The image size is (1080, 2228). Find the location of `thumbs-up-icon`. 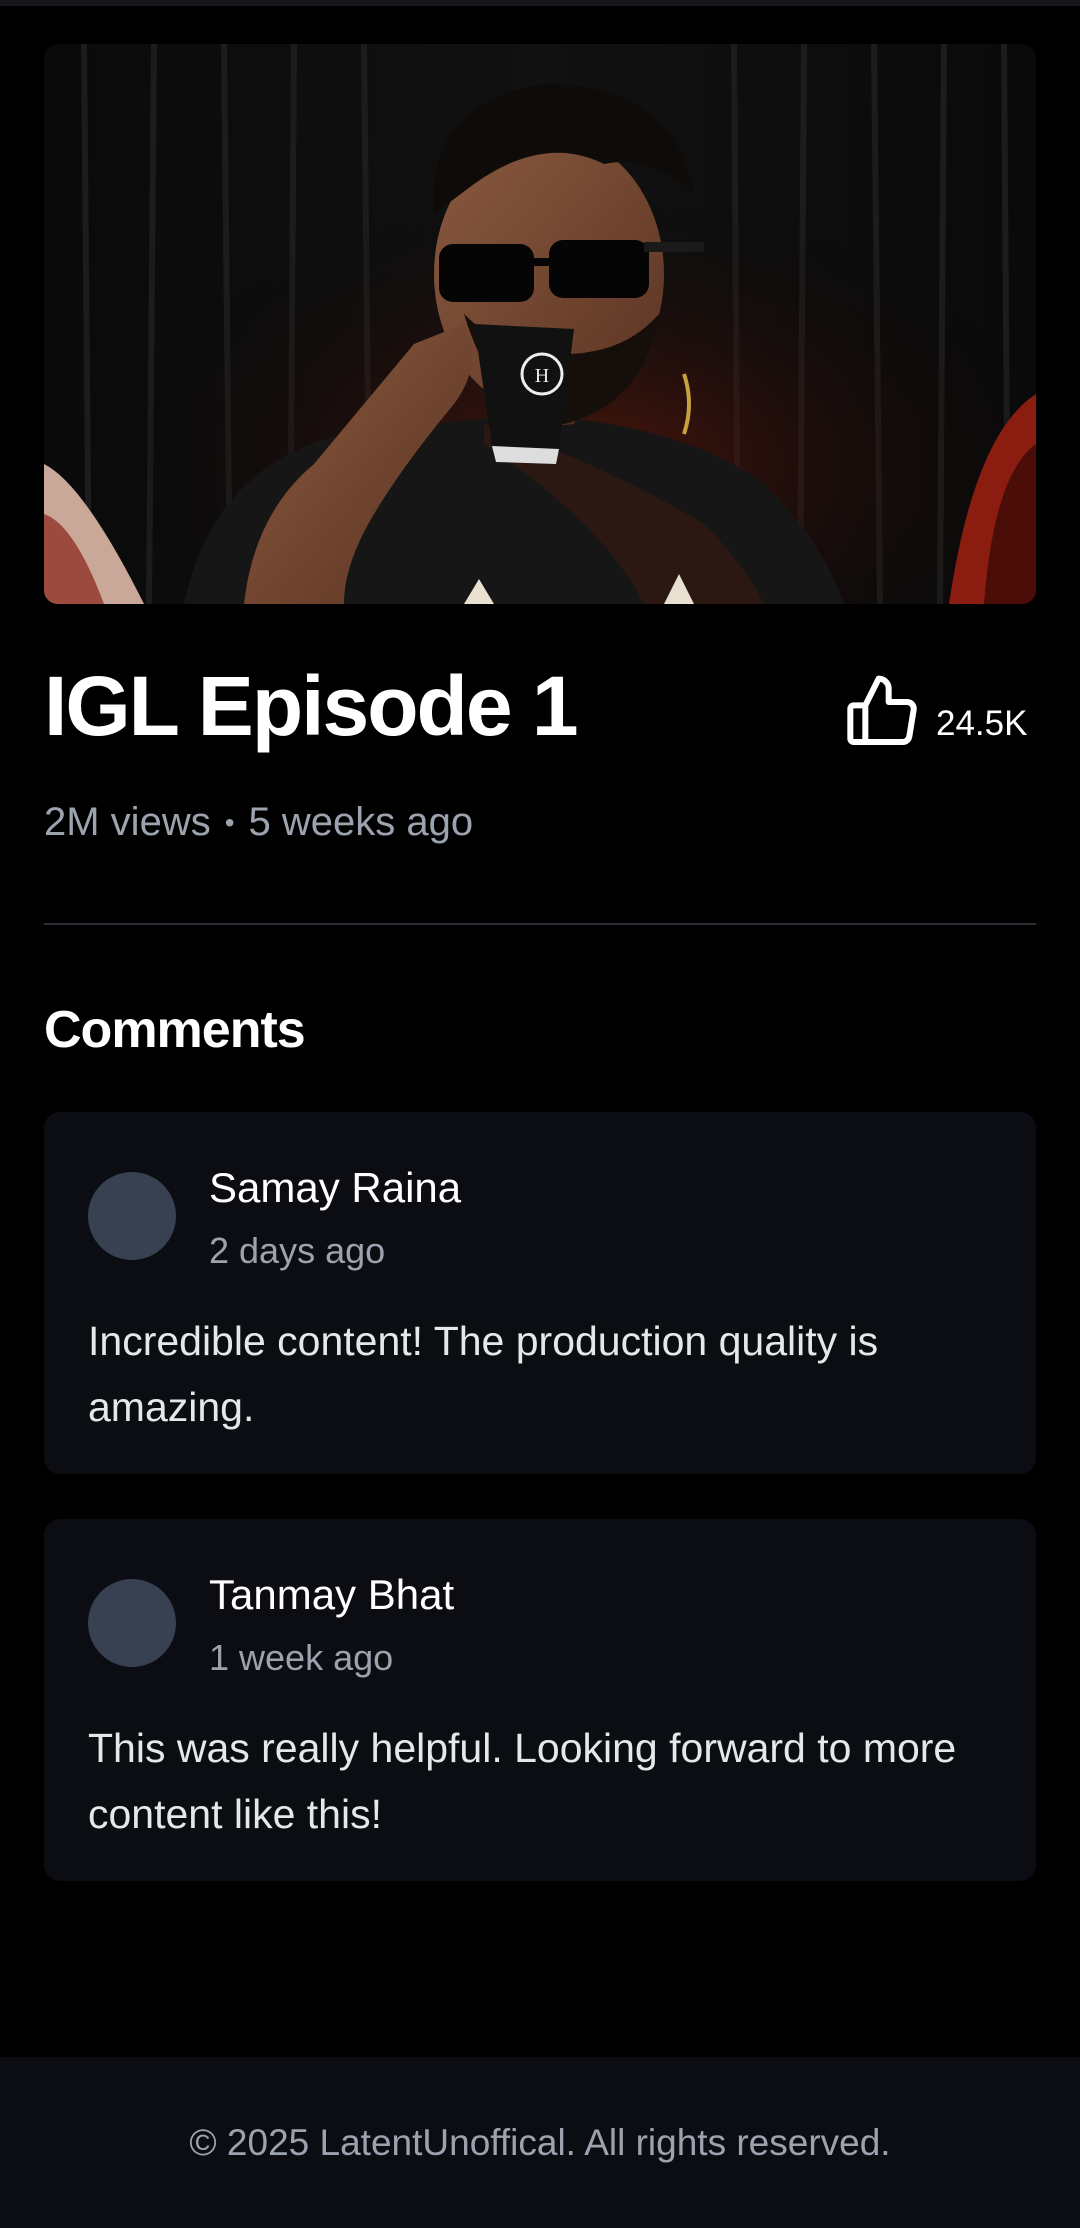

thumbs-up-icon is located at coordinates (882, 710).